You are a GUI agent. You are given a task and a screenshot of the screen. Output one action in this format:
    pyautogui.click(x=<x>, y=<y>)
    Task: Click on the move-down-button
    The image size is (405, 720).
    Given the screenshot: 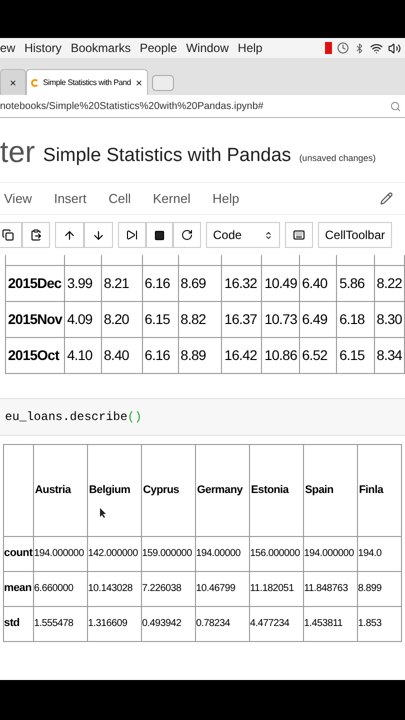 What is the action you would take?
    pyautogui.click(x=98, y=235)
    